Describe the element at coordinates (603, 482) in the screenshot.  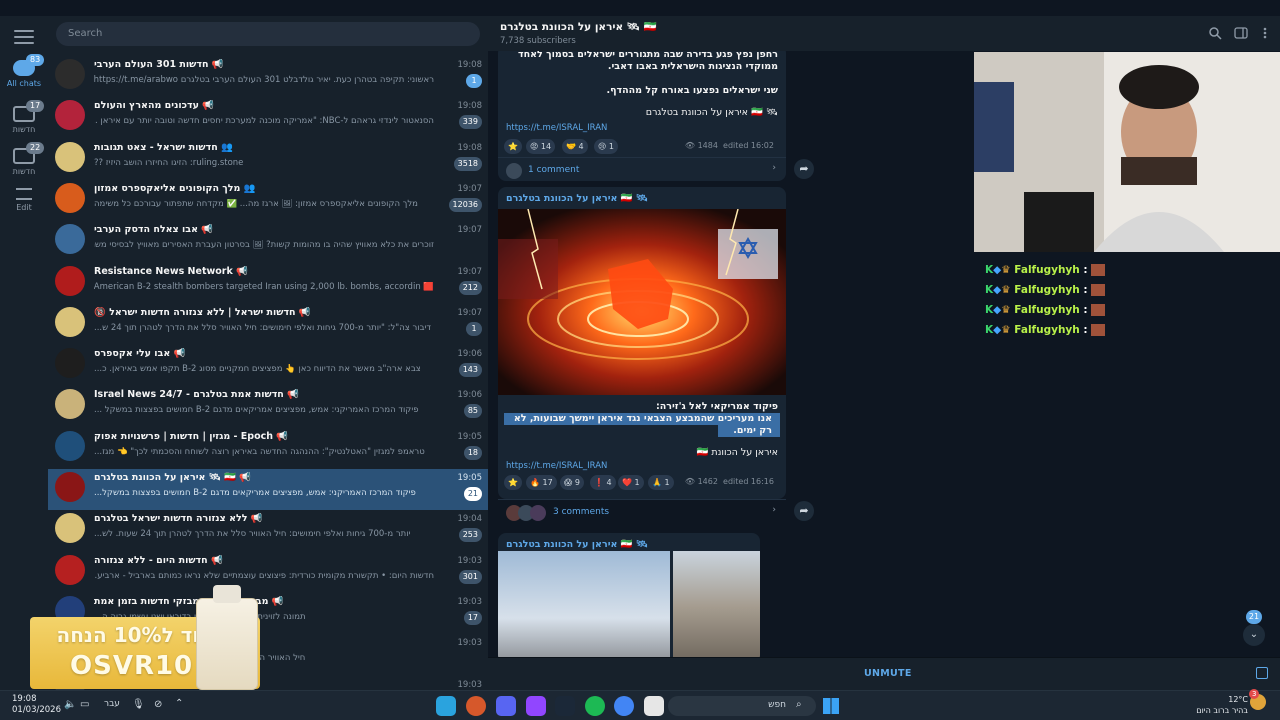
I see `reaction-chip: ❗ 4` at that location.